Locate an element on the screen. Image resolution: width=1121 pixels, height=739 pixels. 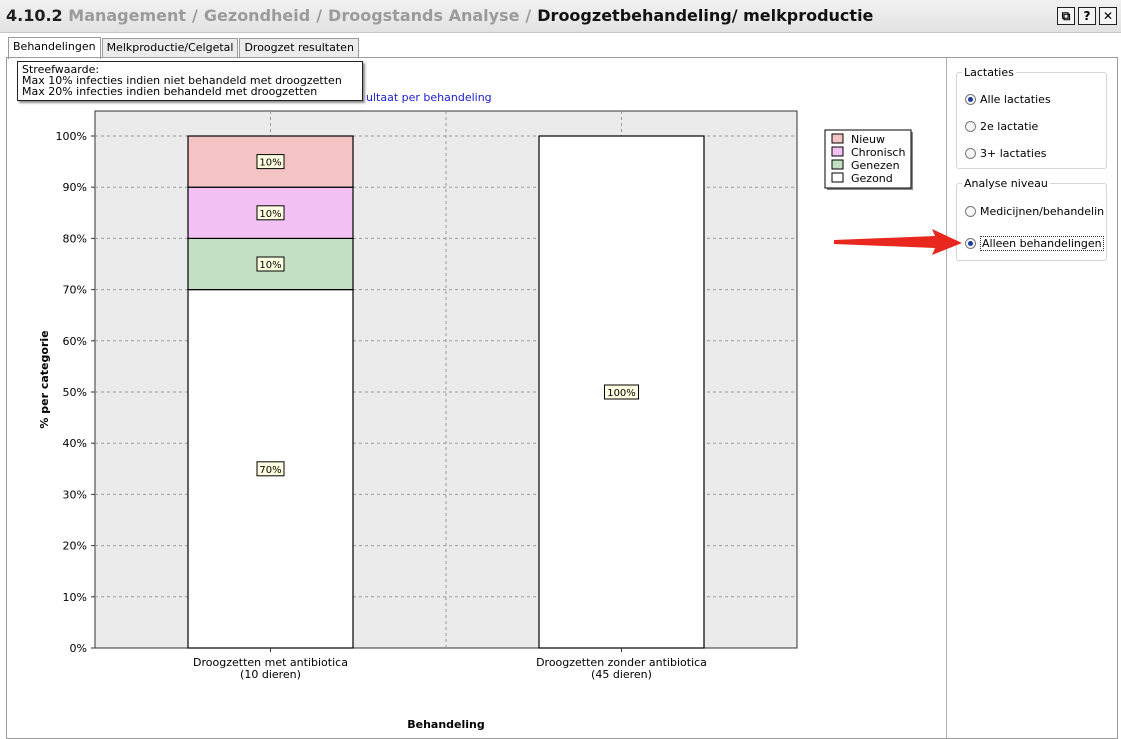
legend-label: Genezen is located at coordinates (875, 165).